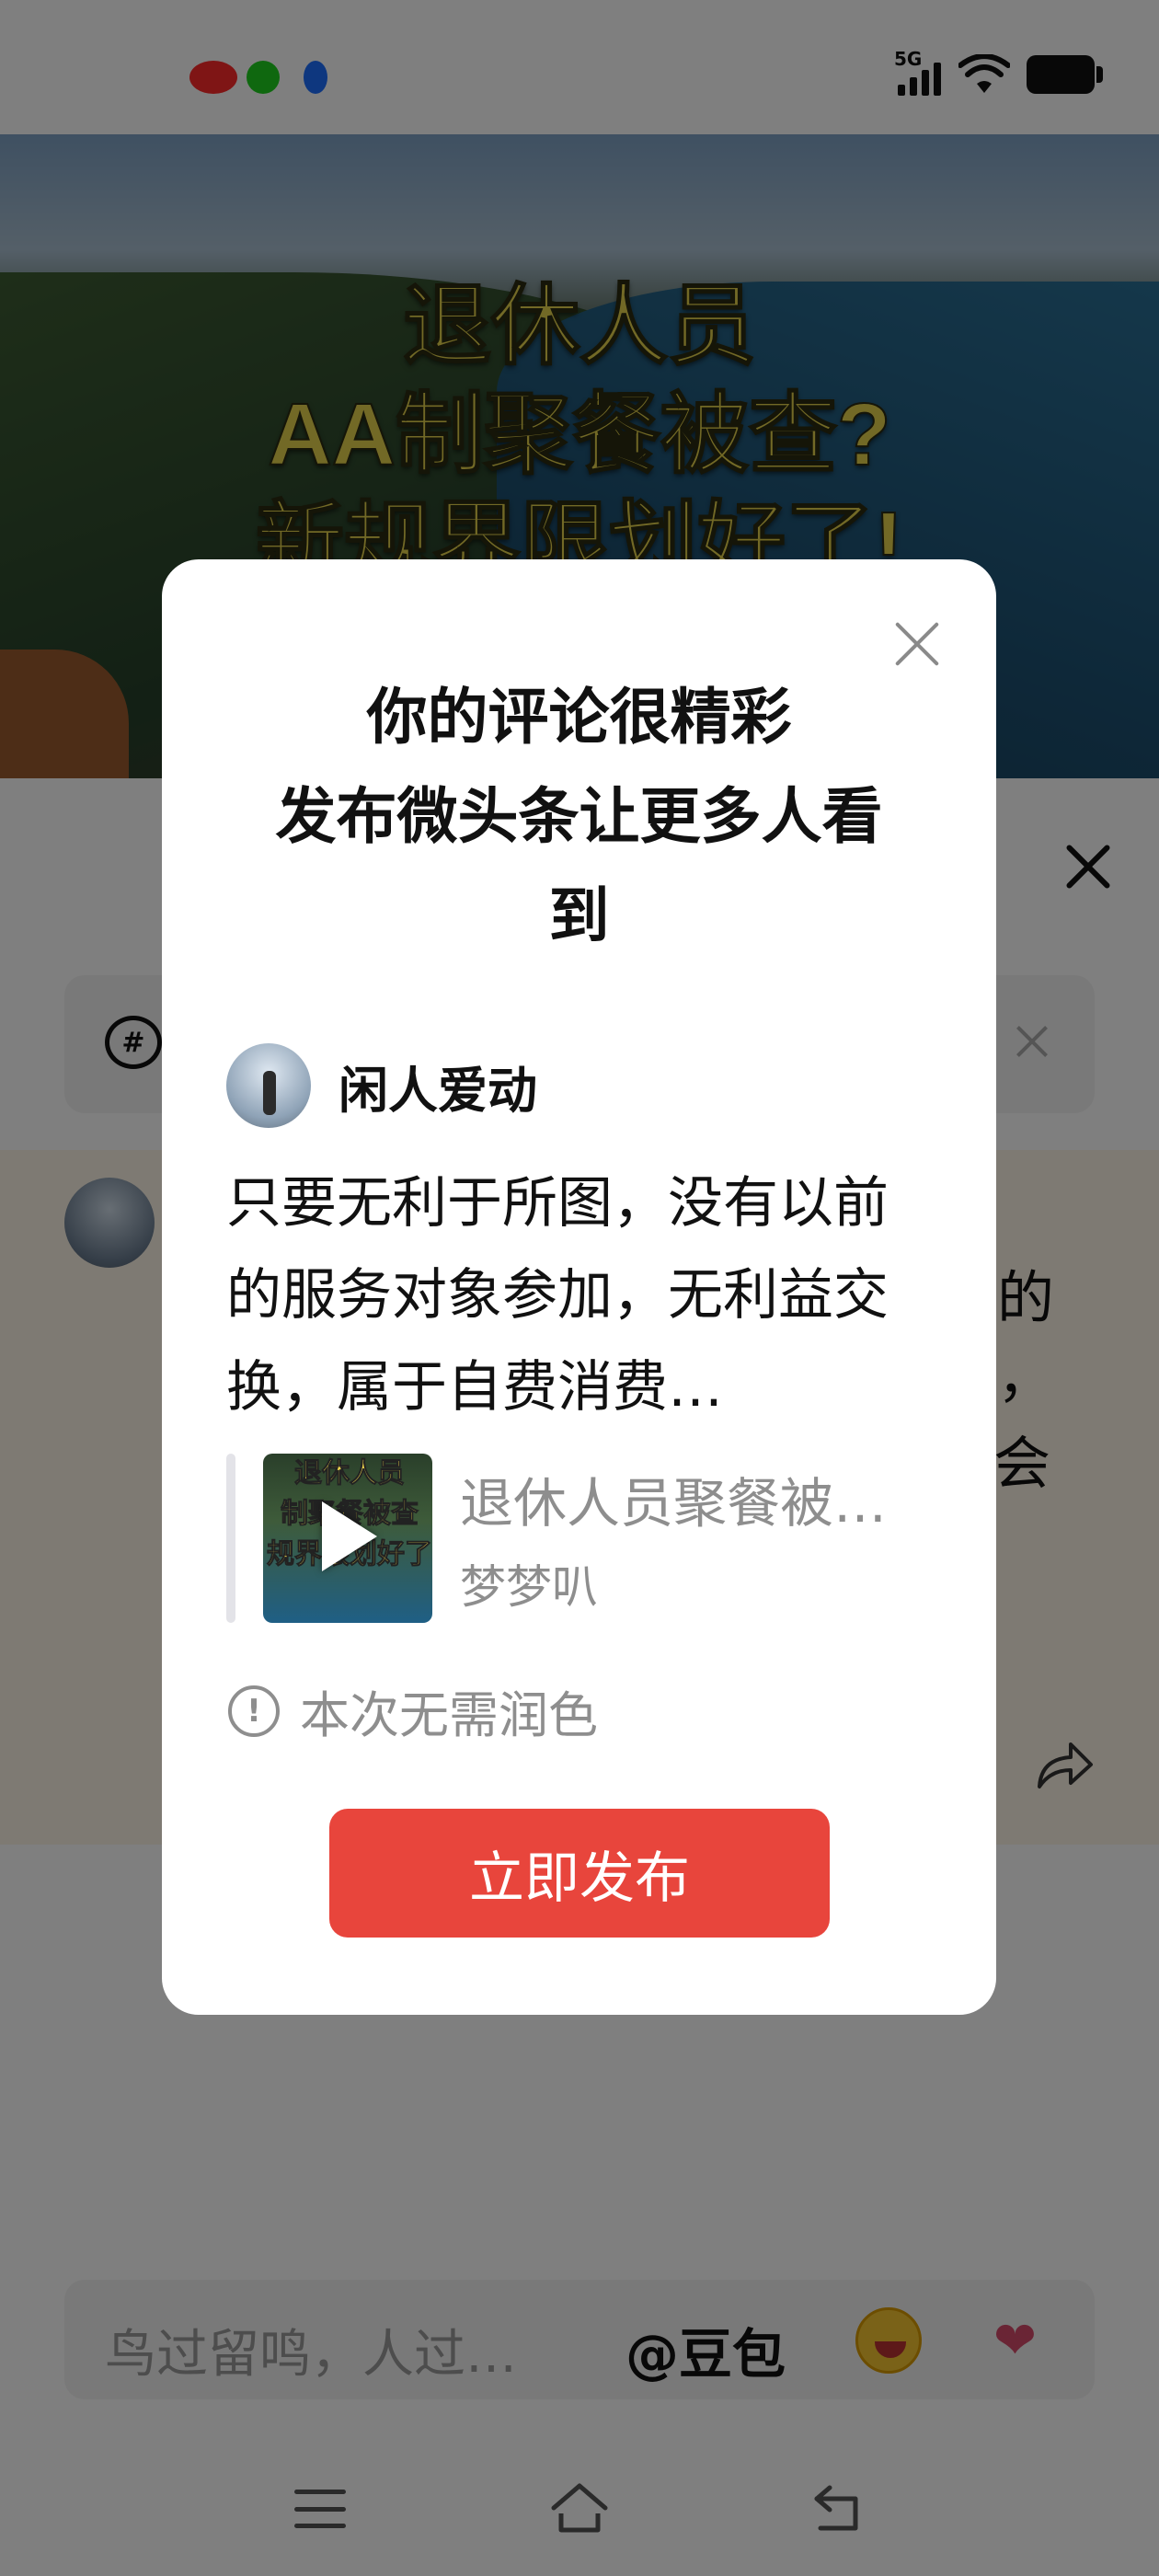  I want to click on play-icon, so click(349, 1536).